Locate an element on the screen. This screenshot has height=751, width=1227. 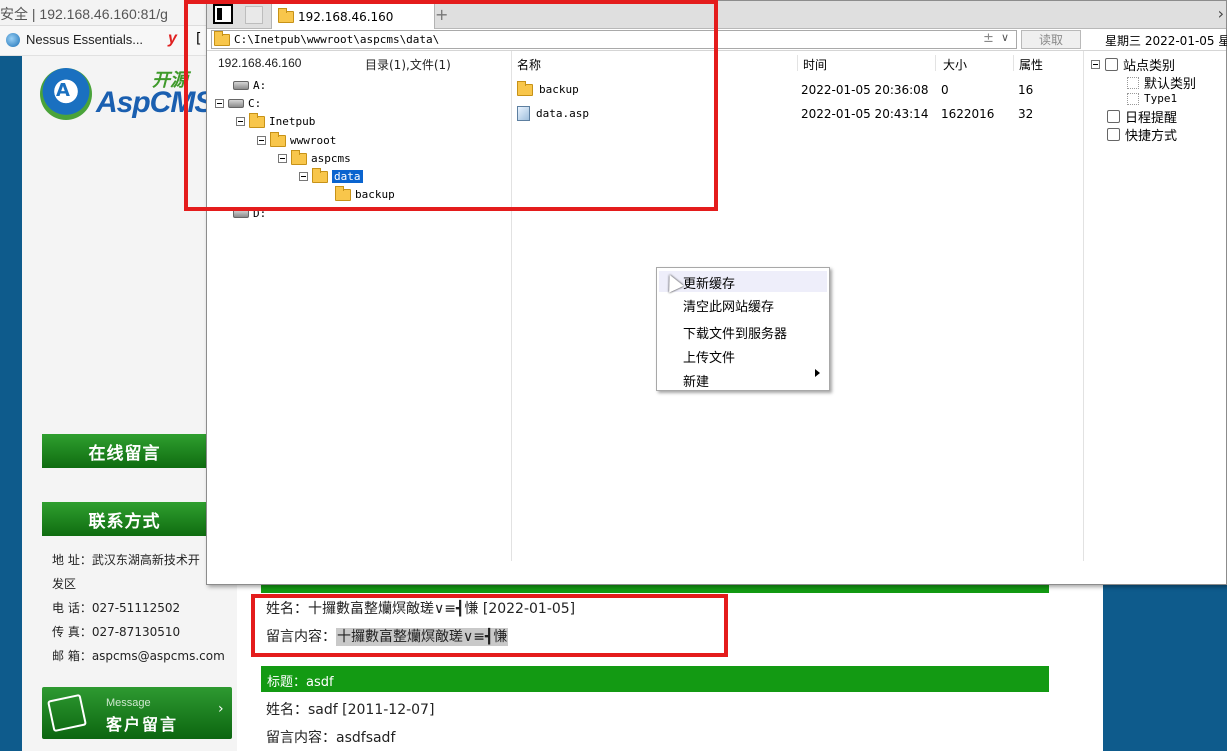
site-category-node: 站点类别 is located at coordinates (1133, 64).